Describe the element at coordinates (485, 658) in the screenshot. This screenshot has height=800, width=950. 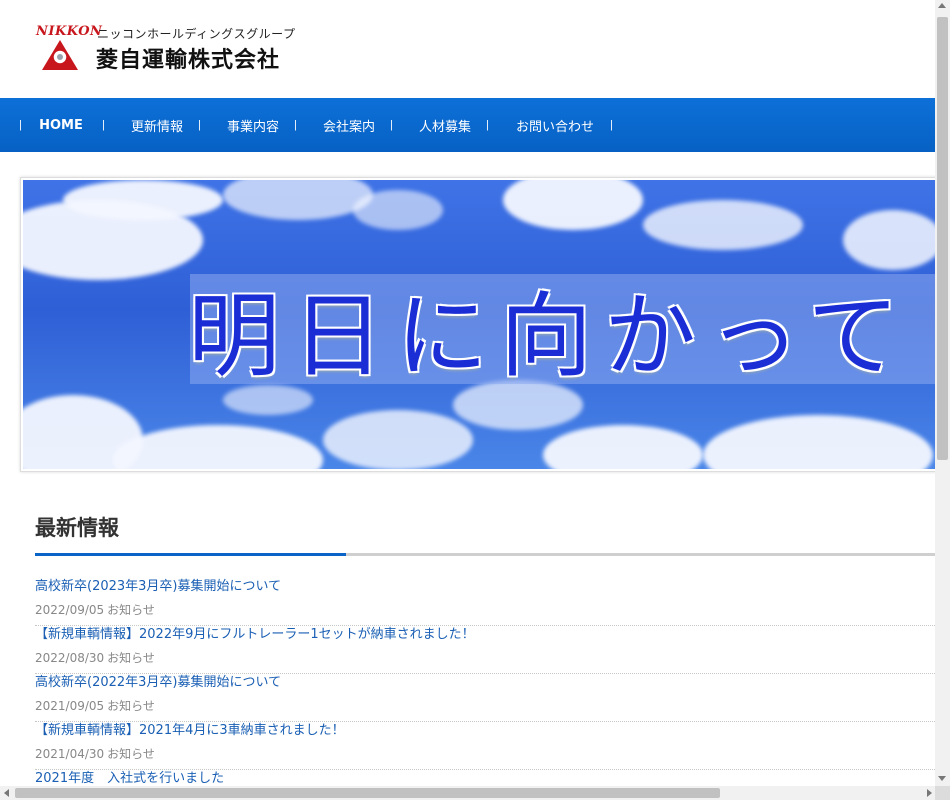
I see `news-item-meta: 2022/08/30 お知らせ` at that location.